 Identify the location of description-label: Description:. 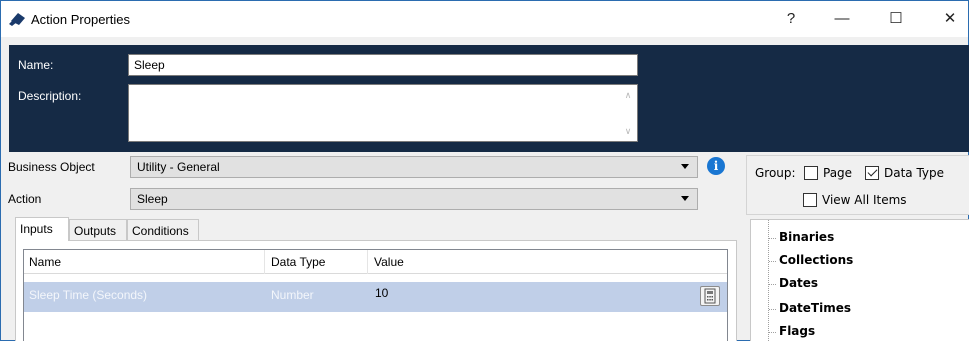
(50, 96).